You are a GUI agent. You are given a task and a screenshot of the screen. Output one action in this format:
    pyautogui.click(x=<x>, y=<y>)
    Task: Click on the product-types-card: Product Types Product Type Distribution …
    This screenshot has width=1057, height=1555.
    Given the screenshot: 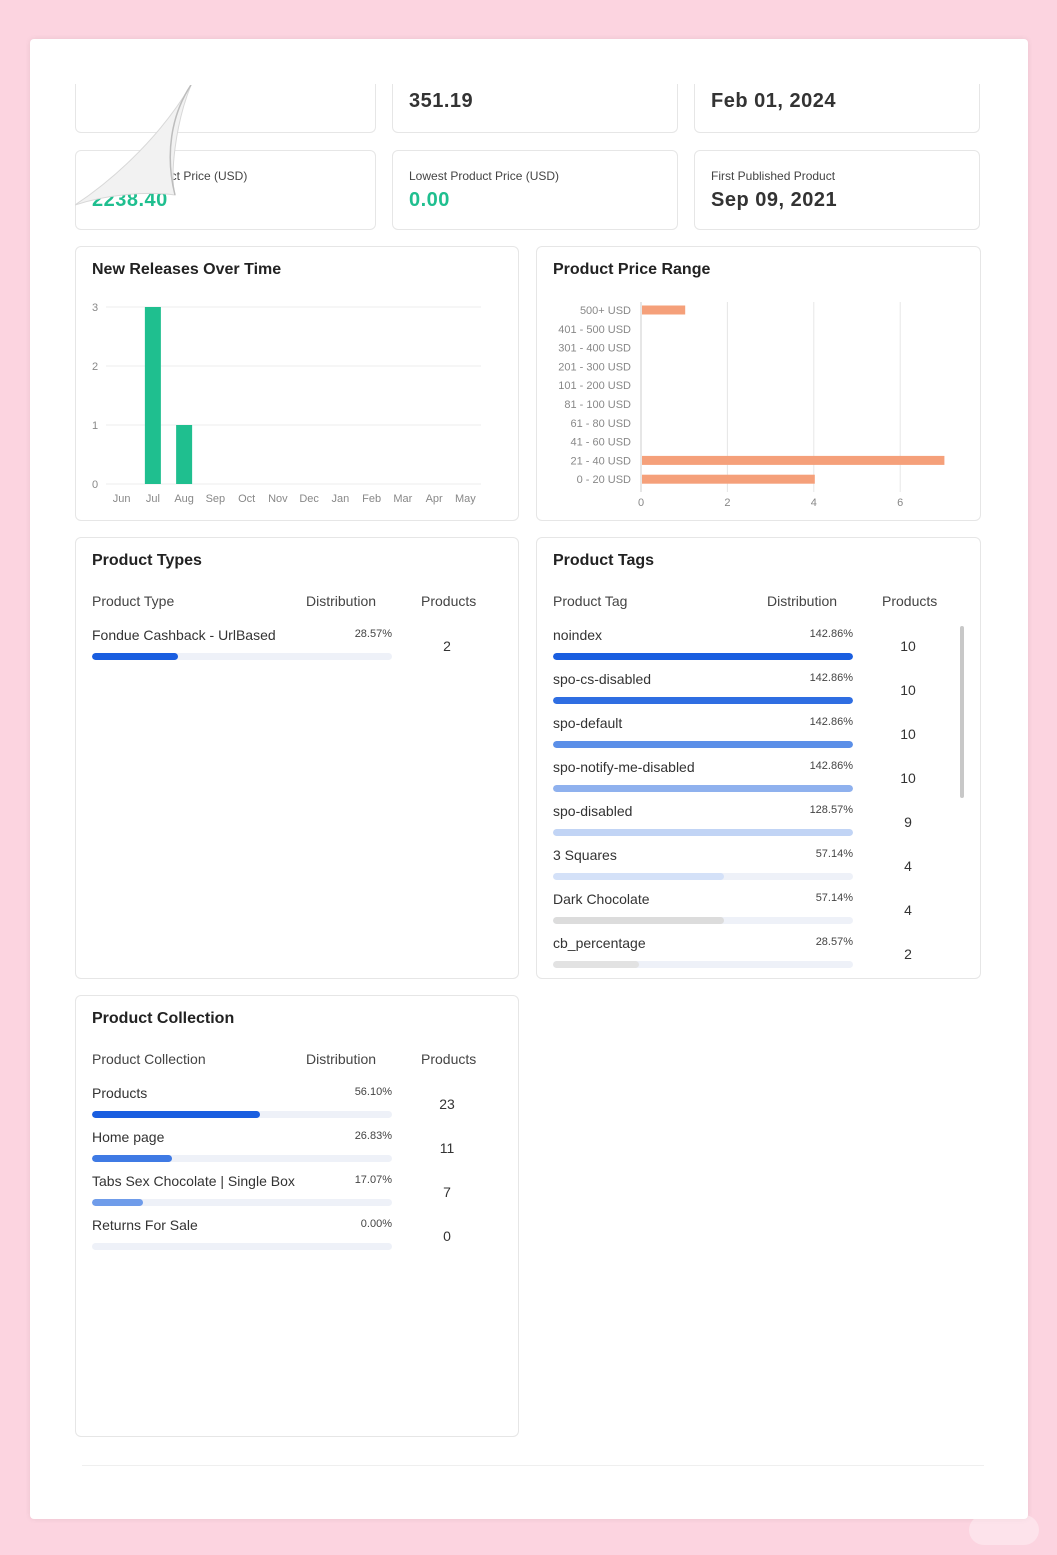 What is the action you would take?
    pyautogui.click(x=297, y=758)
    